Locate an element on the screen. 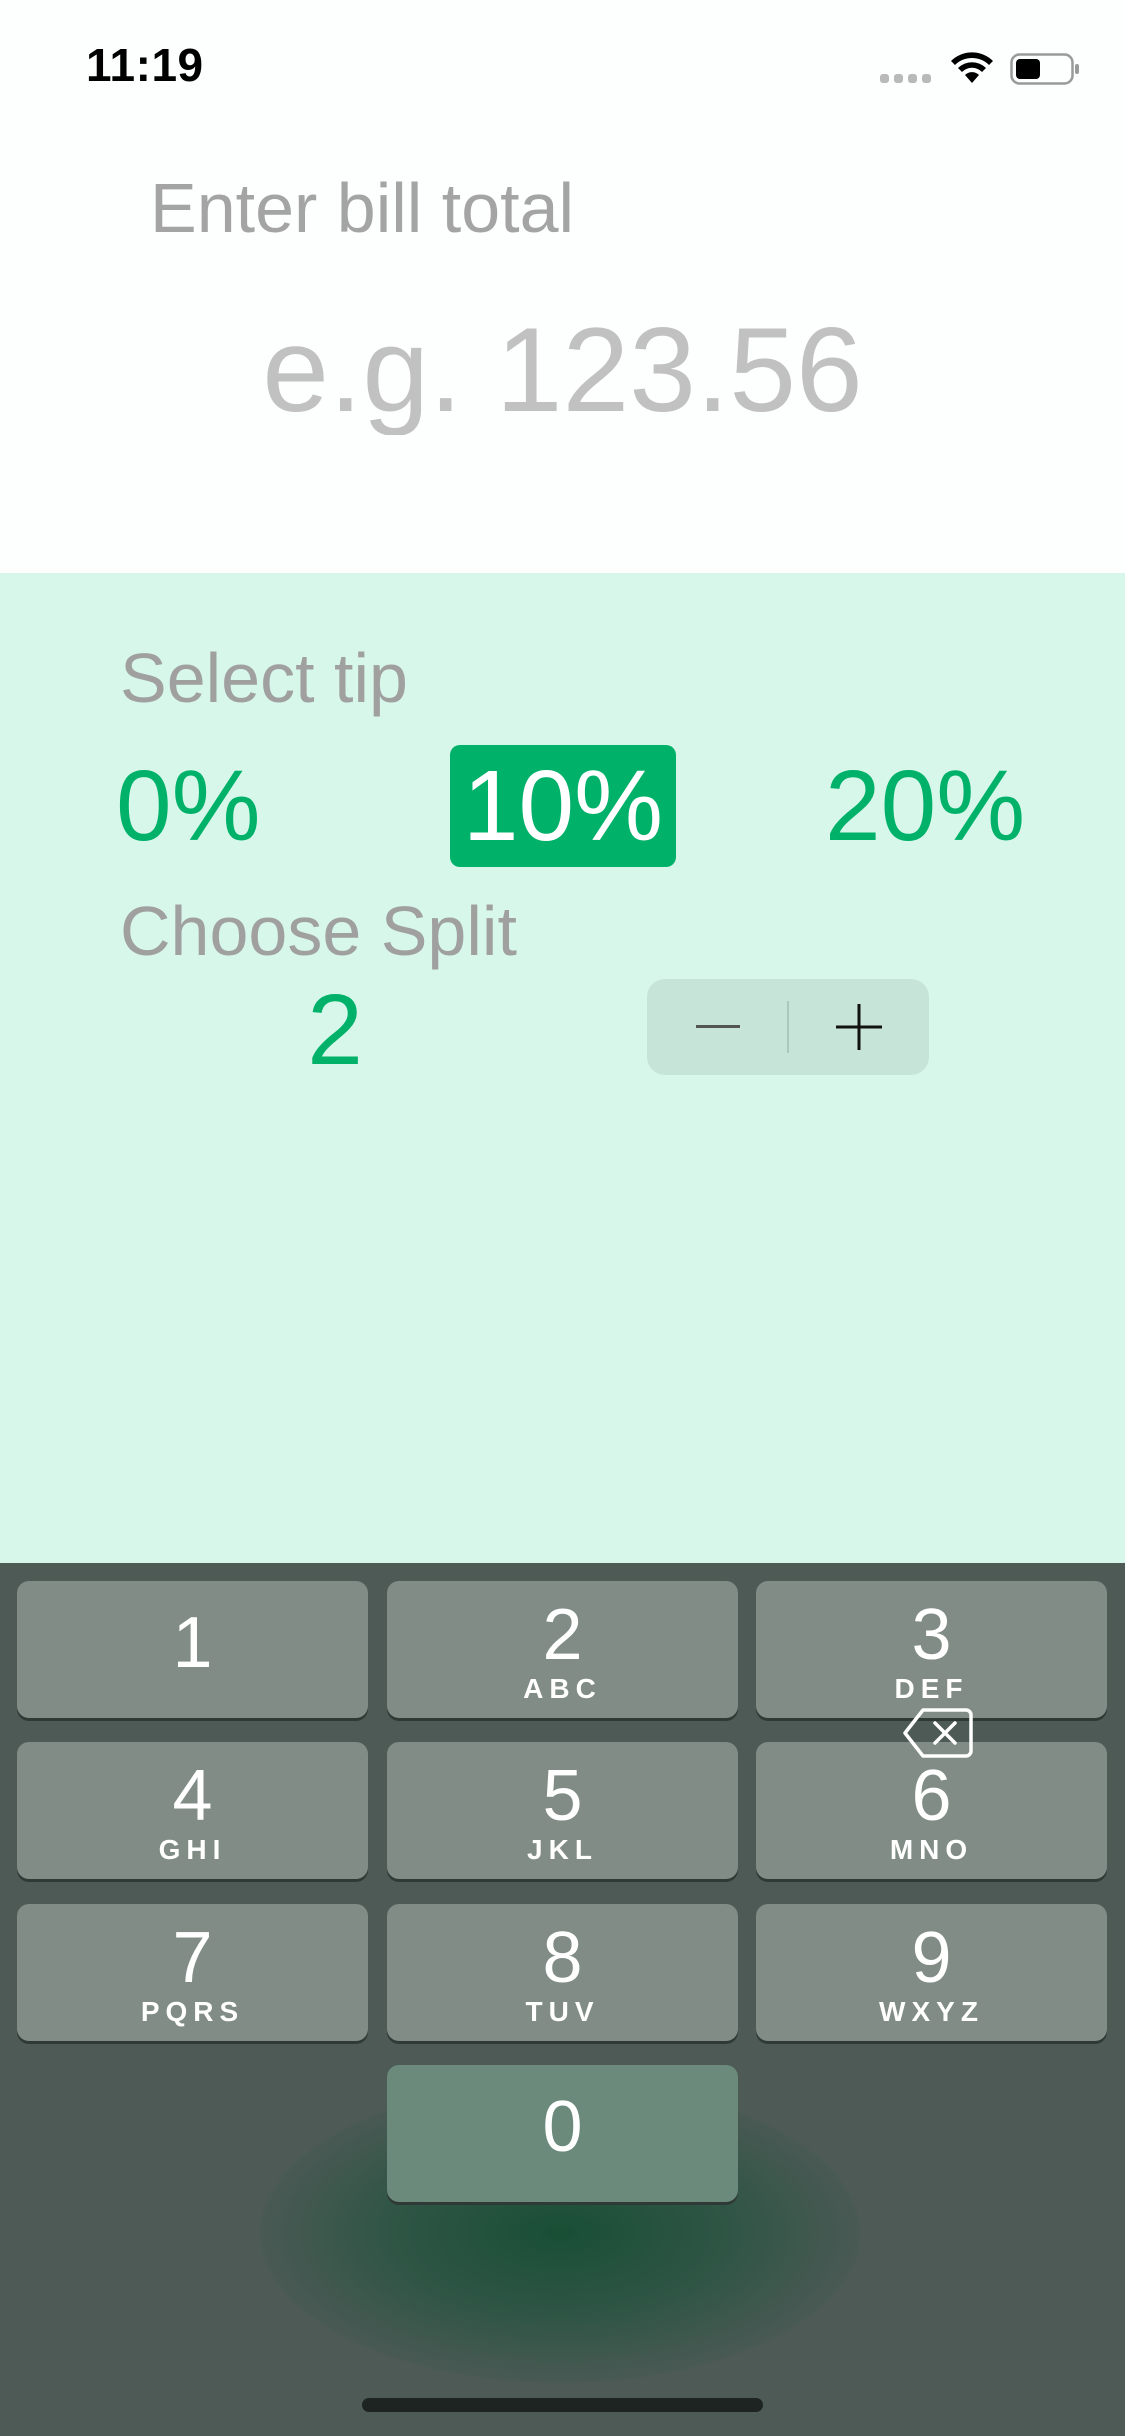 The image size is (1125, 2436). key-letters: PQRS is located at coordinates (192, 2011).